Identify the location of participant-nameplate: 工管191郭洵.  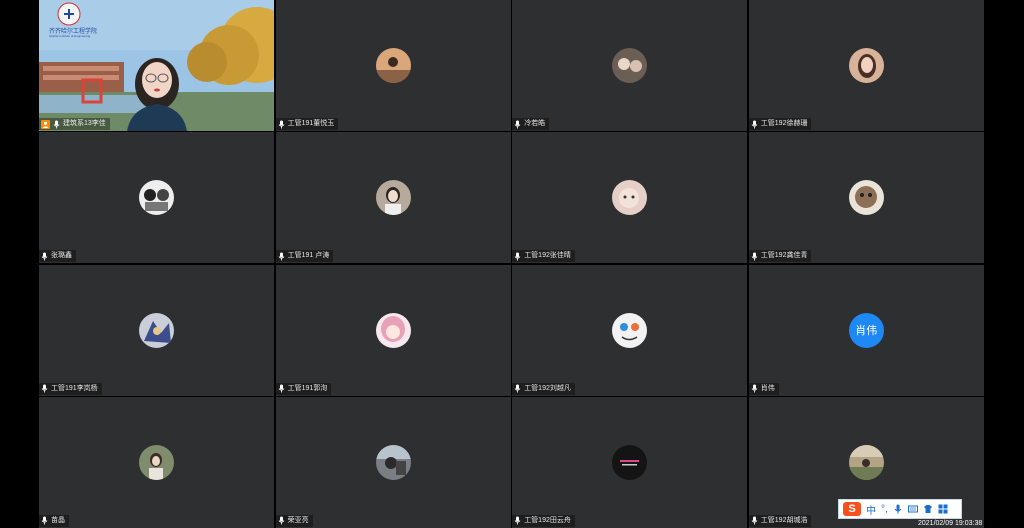
(303, 388).